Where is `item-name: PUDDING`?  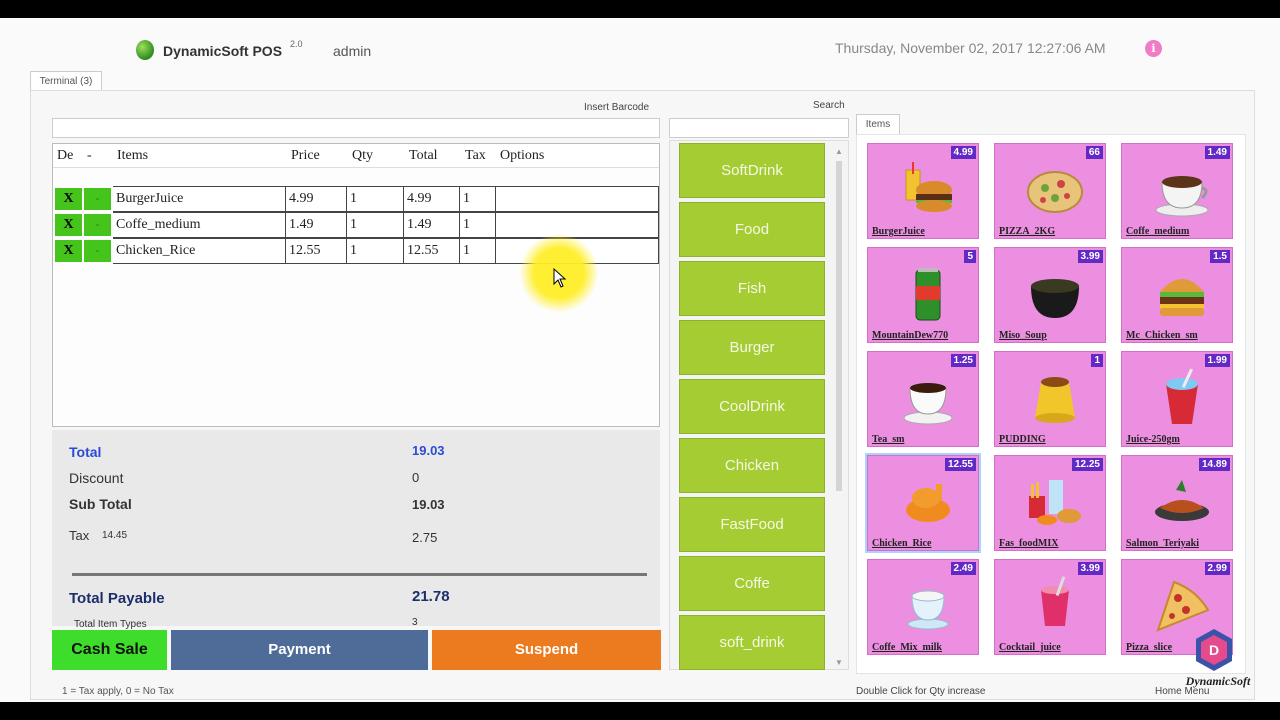
item-name: PUDDING is located at coordinates (1022, 439).